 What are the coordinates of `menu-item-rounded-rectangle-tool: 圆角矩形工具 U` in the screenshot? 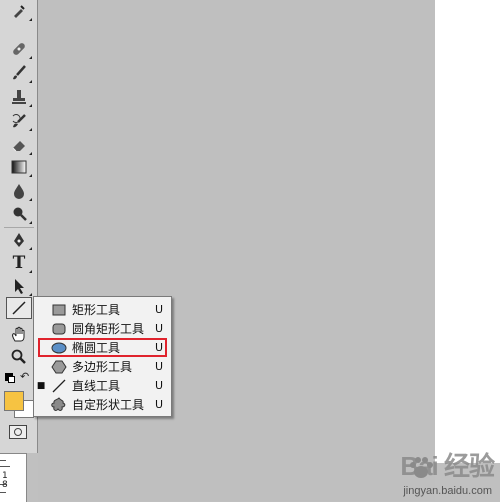 It's located at (102, 328).